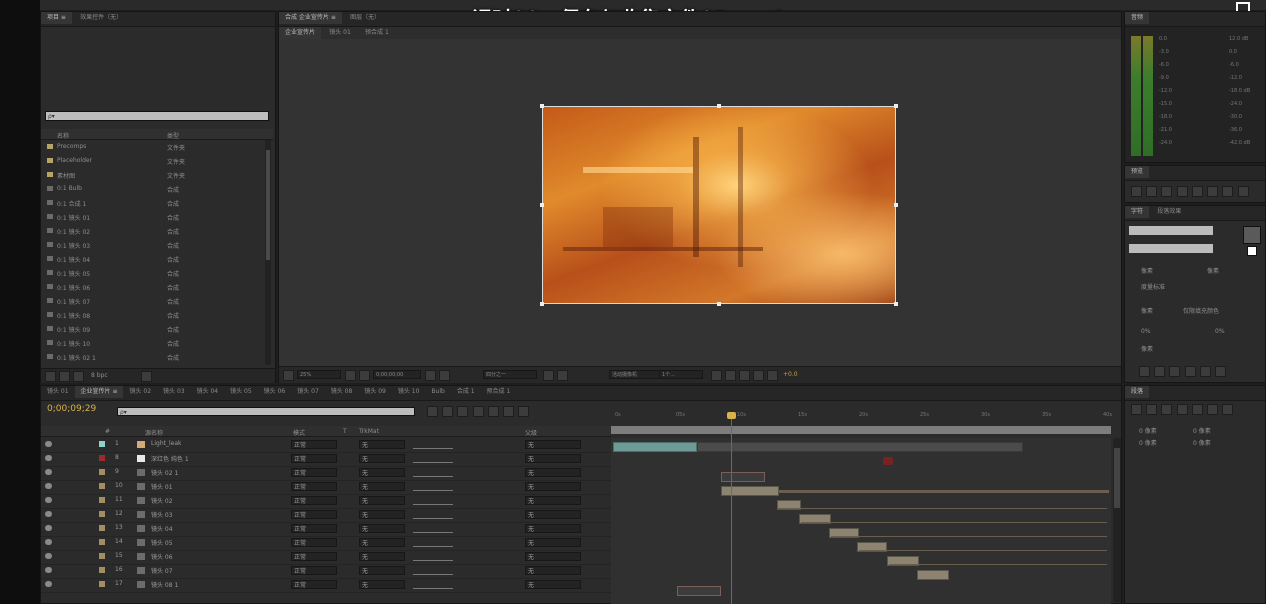 The image size is (1266, 604). Describe the element at coordinates (1136, 409) in the screenshot. I see `align-left-icon` at that location.